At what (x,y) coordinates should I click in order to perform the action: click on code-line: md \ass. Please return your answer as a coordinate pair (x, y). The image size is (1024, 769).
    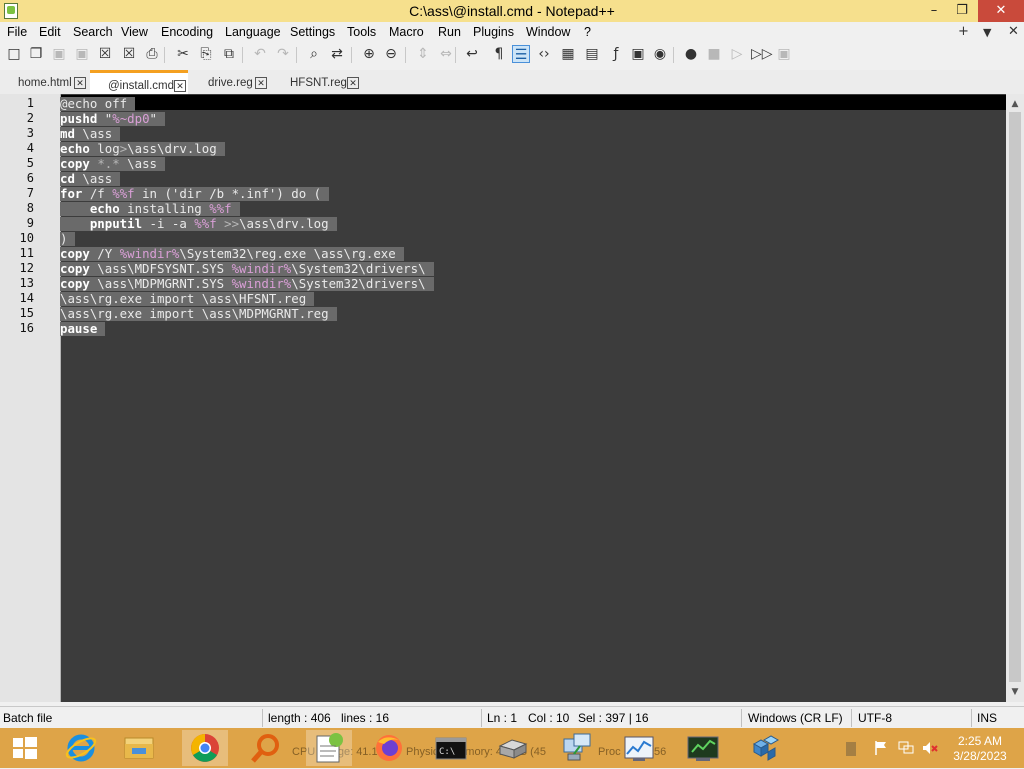
    Looking at the image, I should click on (90, 134).